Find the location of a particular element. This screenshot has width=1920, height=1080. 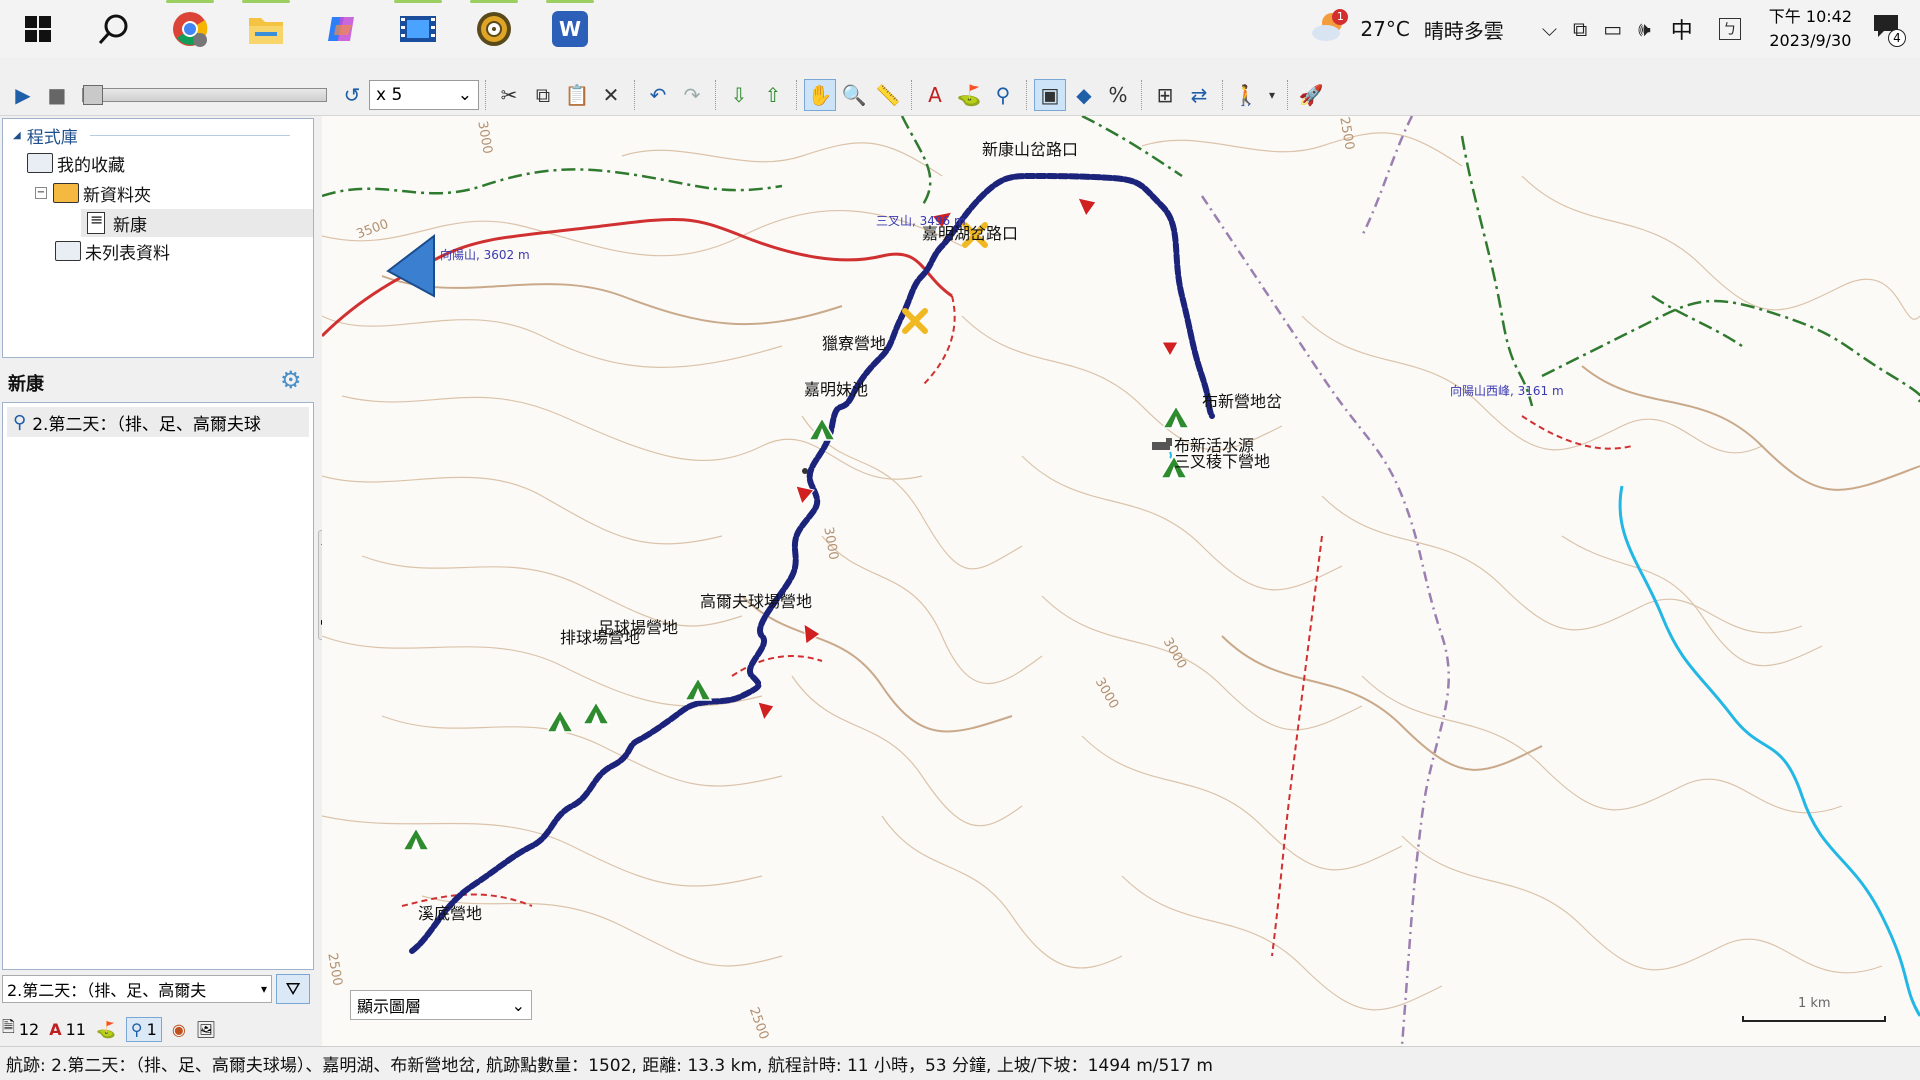

list-item-track: ⚲ 2.第二天：（排、足、高爾夫球 is located at coordinates (158, 422).